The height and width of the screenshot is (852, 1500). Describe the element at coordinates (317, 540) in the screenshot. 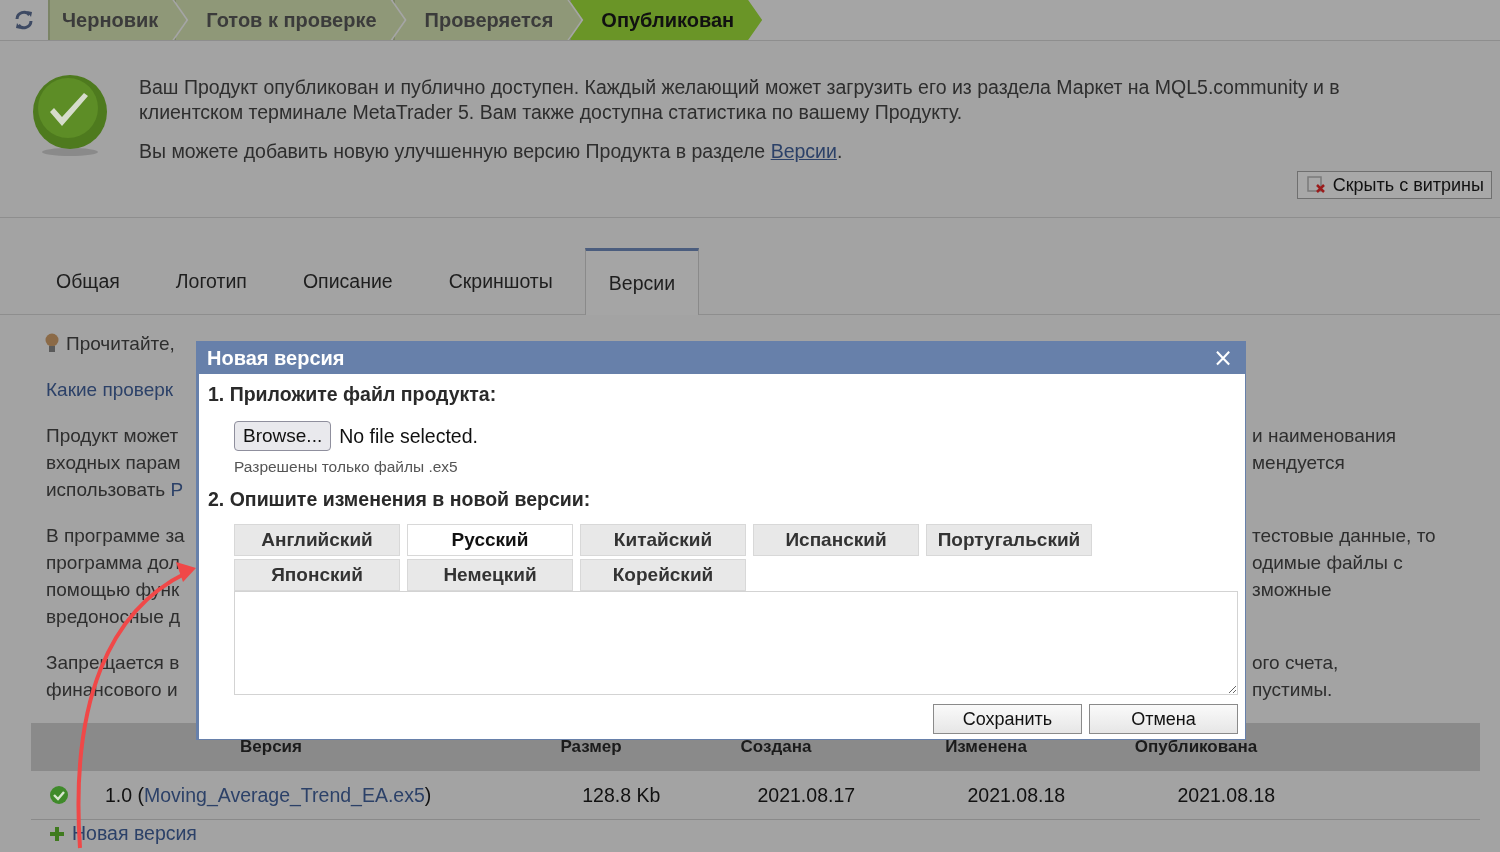

I see `language-tab: Английский` at that location.